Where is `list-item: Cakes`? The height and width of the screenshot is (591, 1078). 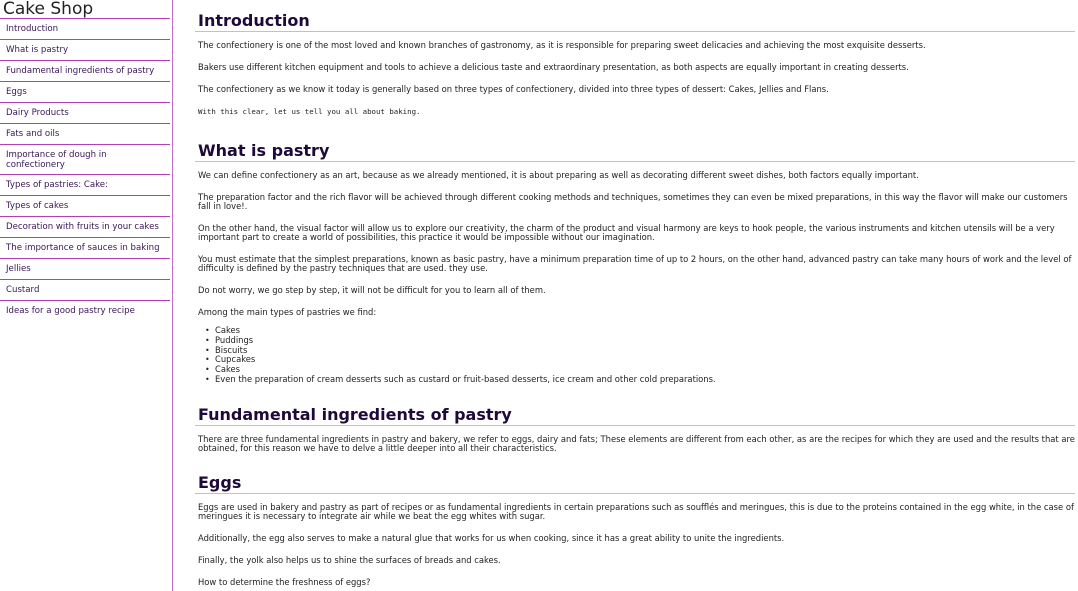 list-item: Cakes is located at coordinates (640, 330).